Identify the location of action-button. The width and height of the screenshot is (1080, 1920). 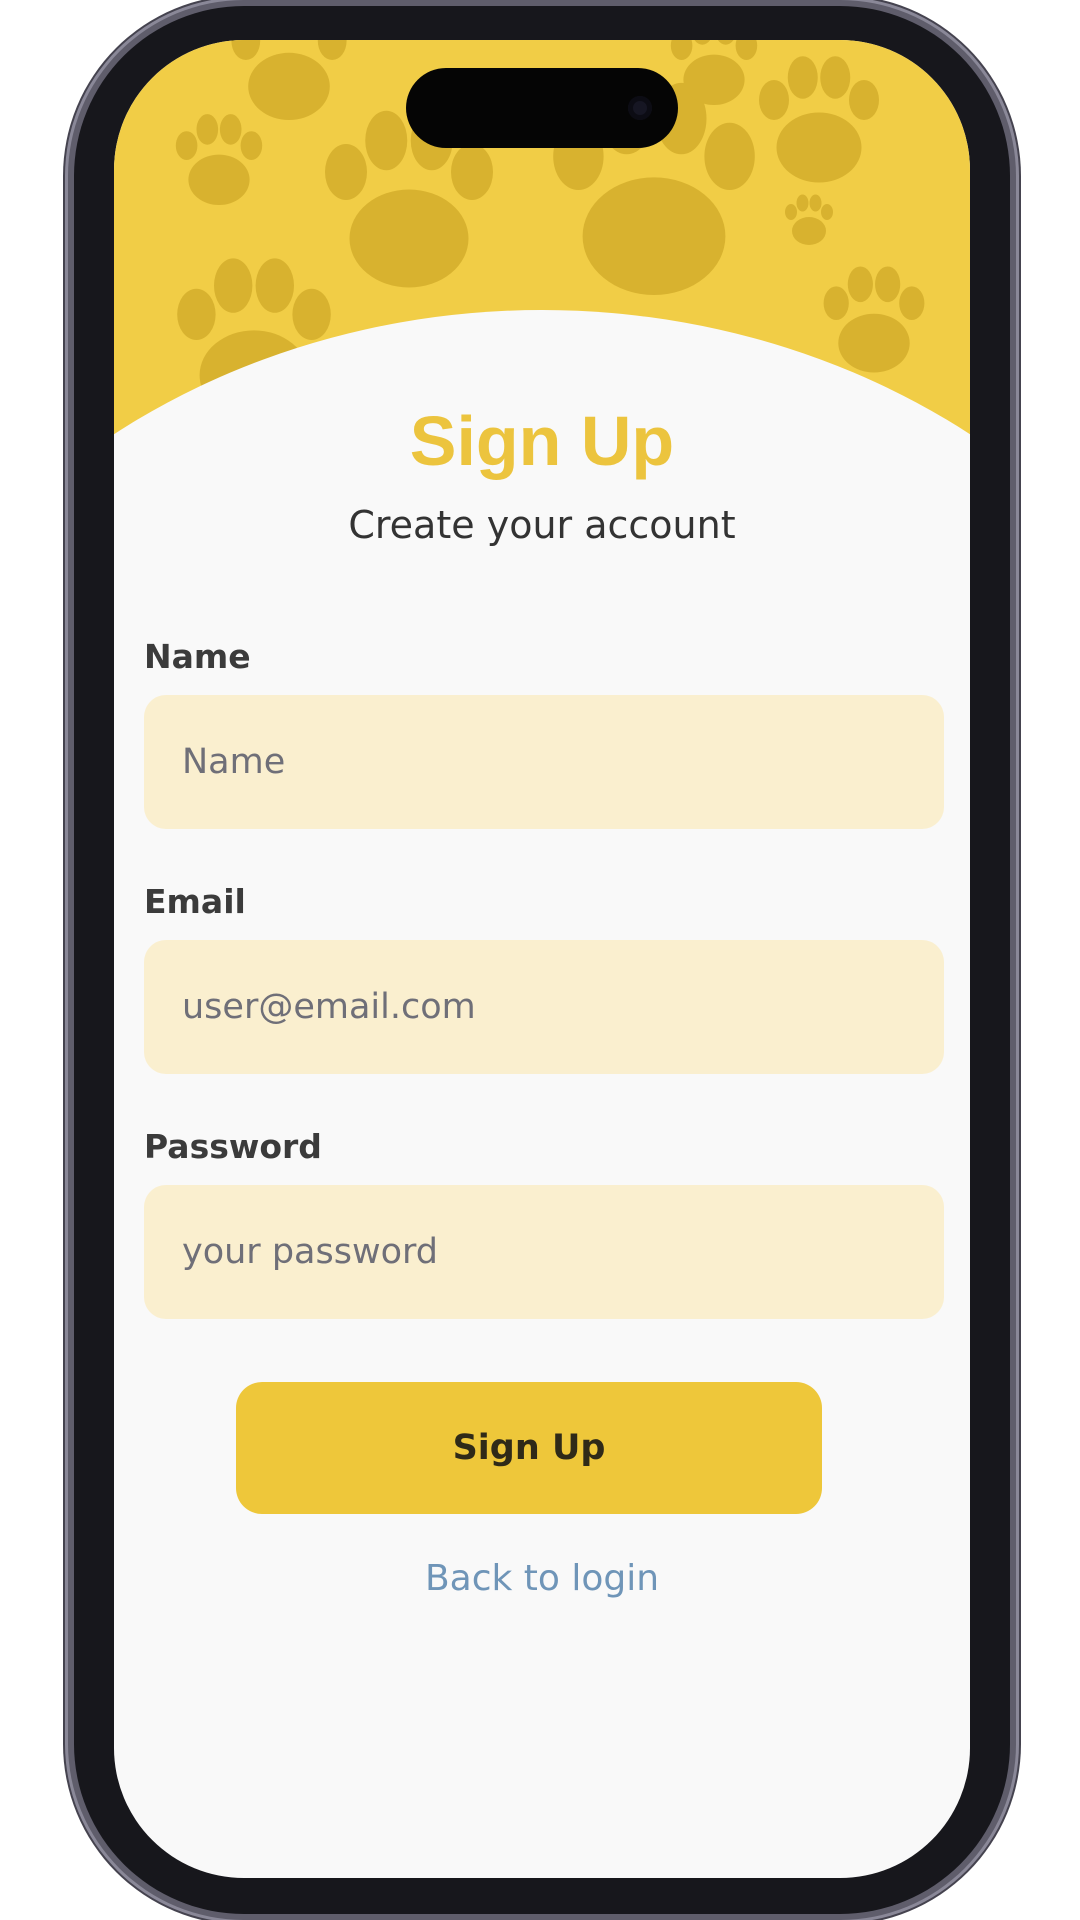
(69, 415).